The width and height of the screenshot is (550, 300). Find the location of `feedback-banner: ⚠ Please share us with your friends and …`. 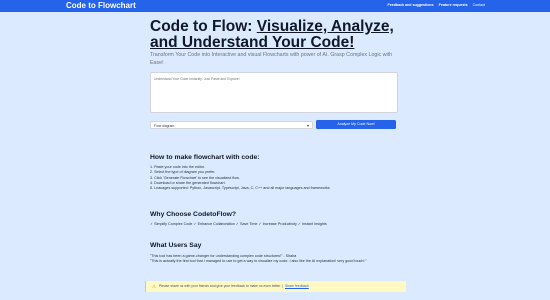

feedback-banner: ⚠ Please share us with your friends and … is located at coordinates (275, 286).